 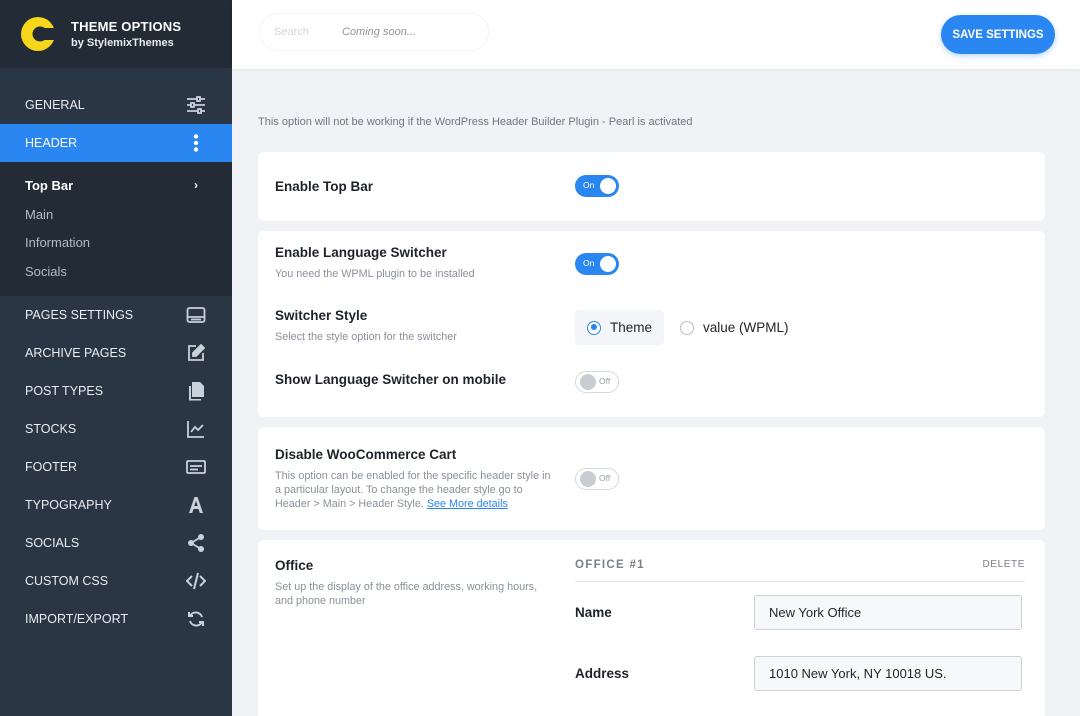 I want to click on top-bar-card: Enable Top Bar On, so click(x=651, y=186).